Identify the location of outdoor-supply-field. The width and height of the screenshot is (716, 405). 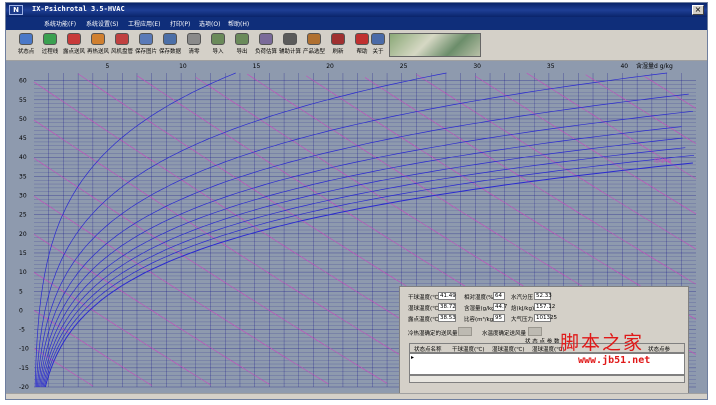
(465, 331).